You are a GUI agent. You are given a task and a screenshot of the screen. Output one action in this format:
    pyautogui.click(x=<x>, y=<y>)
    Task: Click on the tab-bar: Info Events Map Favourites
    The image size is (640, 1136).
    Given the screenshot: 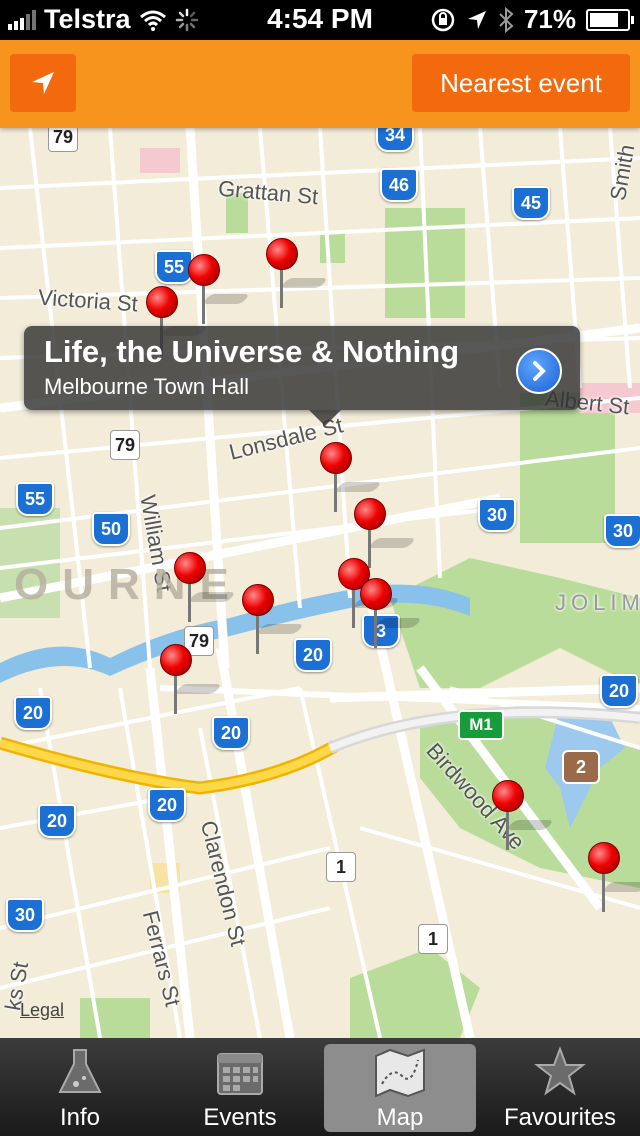 What is the action you would take?
    pyautogui.click(x=320, y=1087)
    